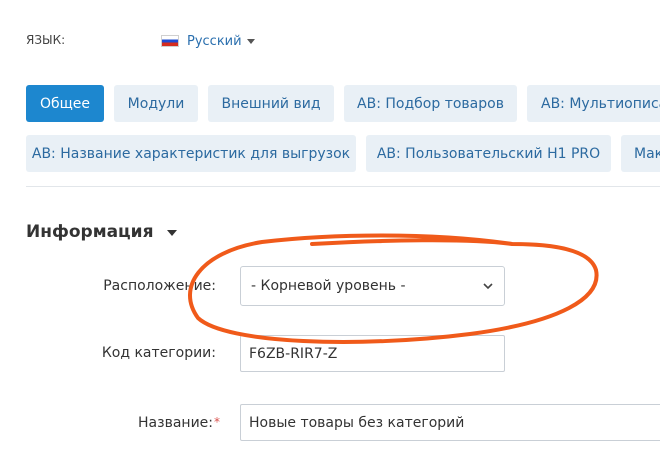 Image resolution: width=660 pixels, height=465 pixels. I want to click on location-select-value: - Корневой уровень -, so click(328, 286).